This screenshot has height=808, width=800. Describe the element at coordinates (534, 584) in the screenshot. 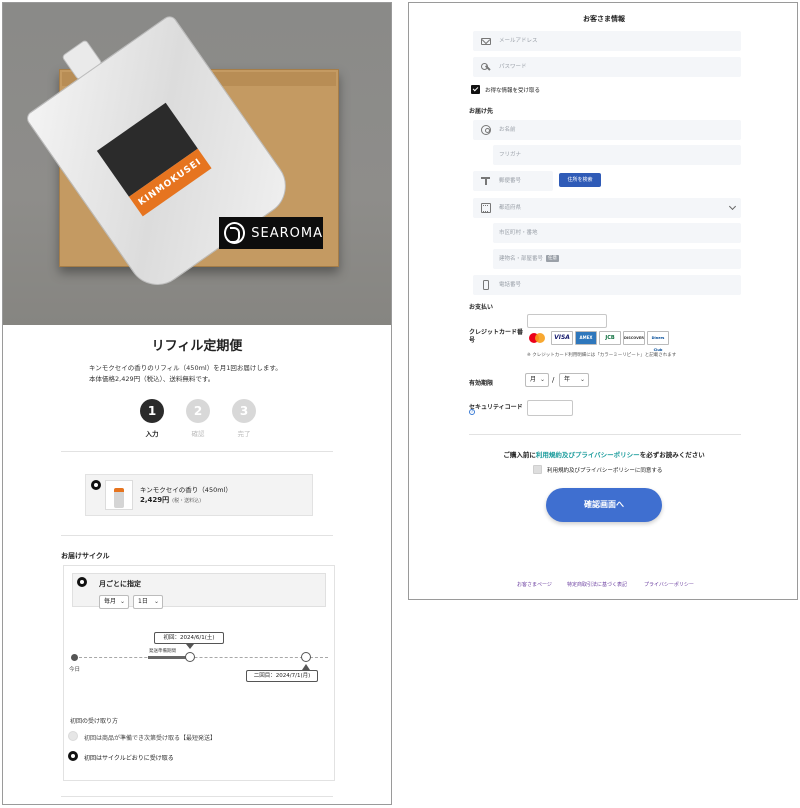

I see `footer-link-customer-page: お客さまページ` at that location.